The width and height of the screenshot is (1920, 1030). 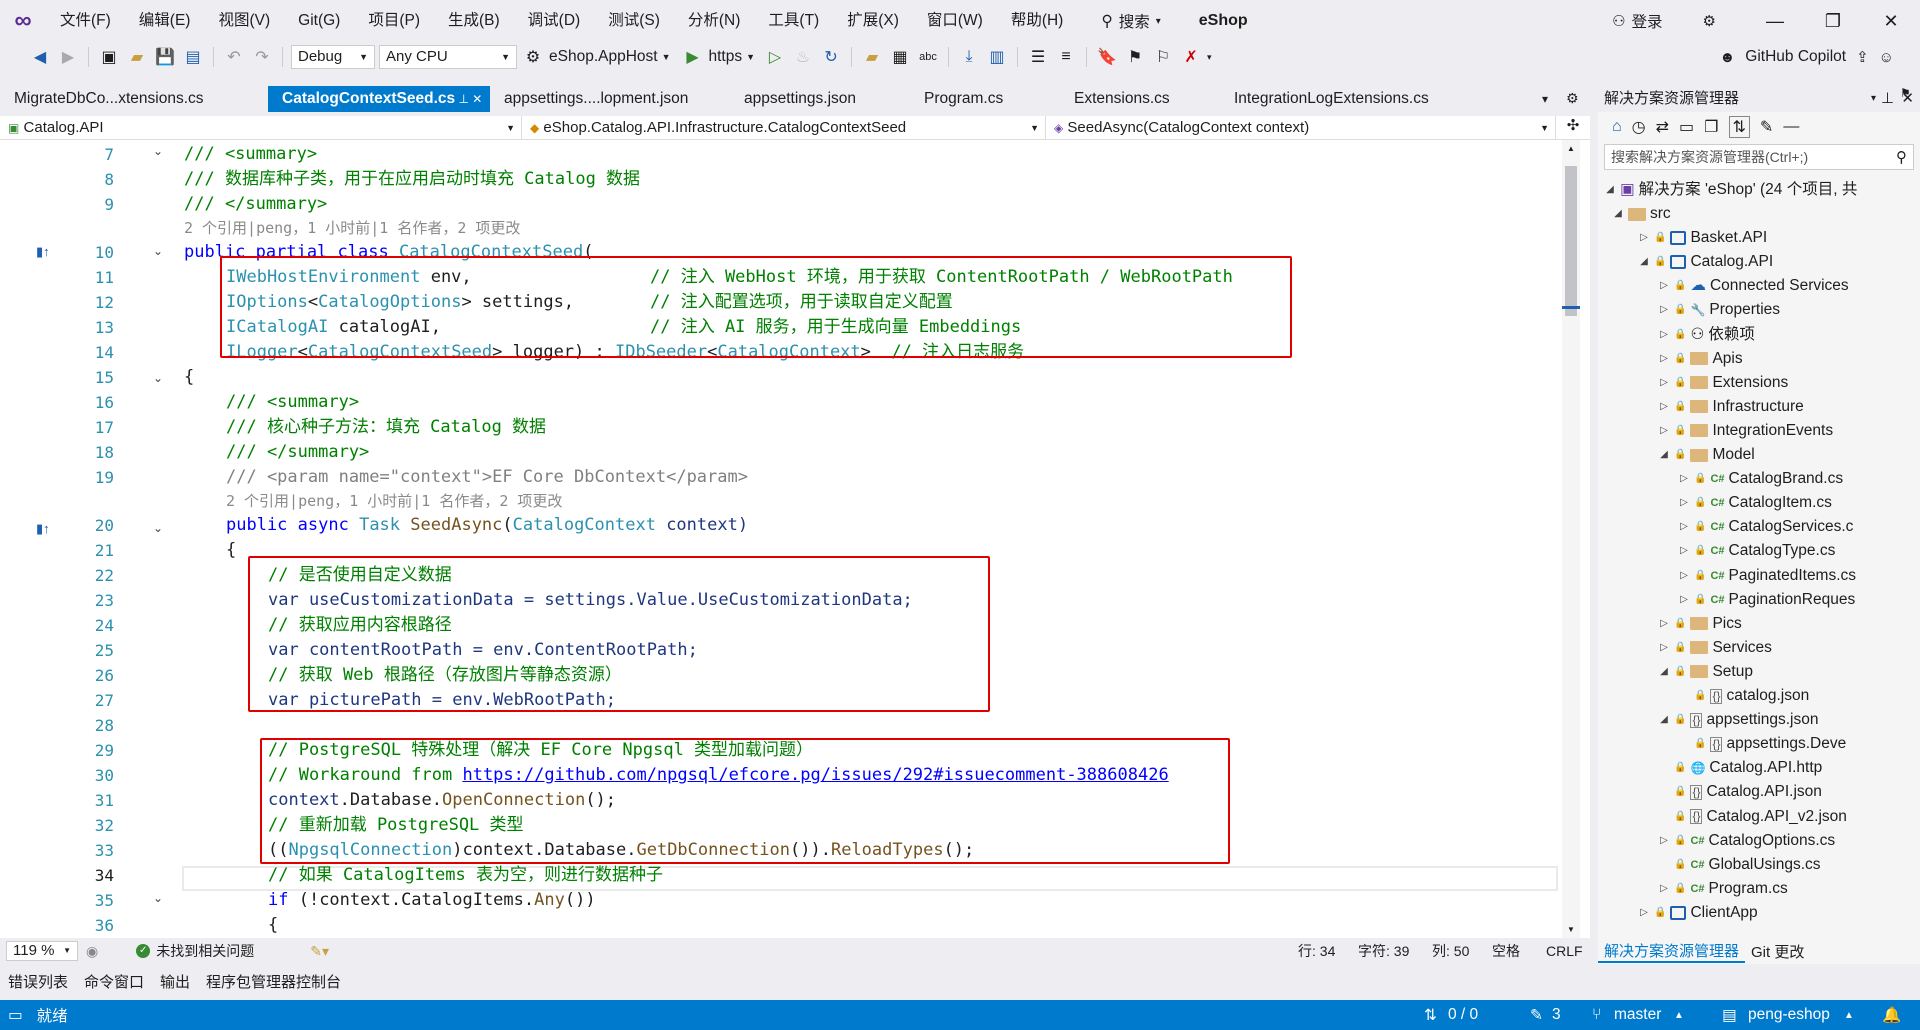 I want to click on pencil-icon: ✎, so click(x=1536, y=1015).